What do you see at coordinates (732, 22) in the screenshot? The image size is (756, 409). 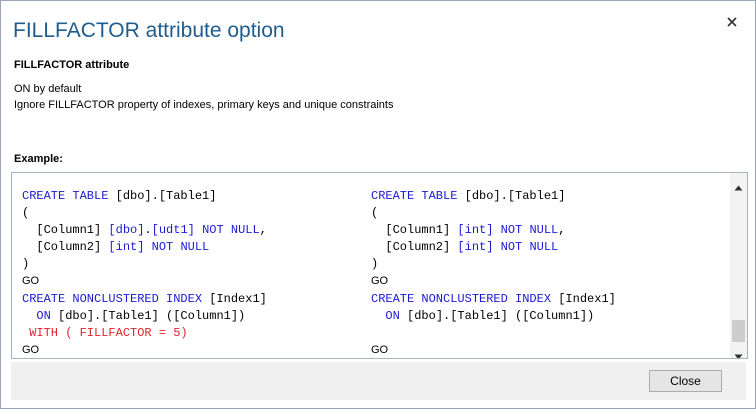 I see `close-icon` at bounding box center [732, 22].